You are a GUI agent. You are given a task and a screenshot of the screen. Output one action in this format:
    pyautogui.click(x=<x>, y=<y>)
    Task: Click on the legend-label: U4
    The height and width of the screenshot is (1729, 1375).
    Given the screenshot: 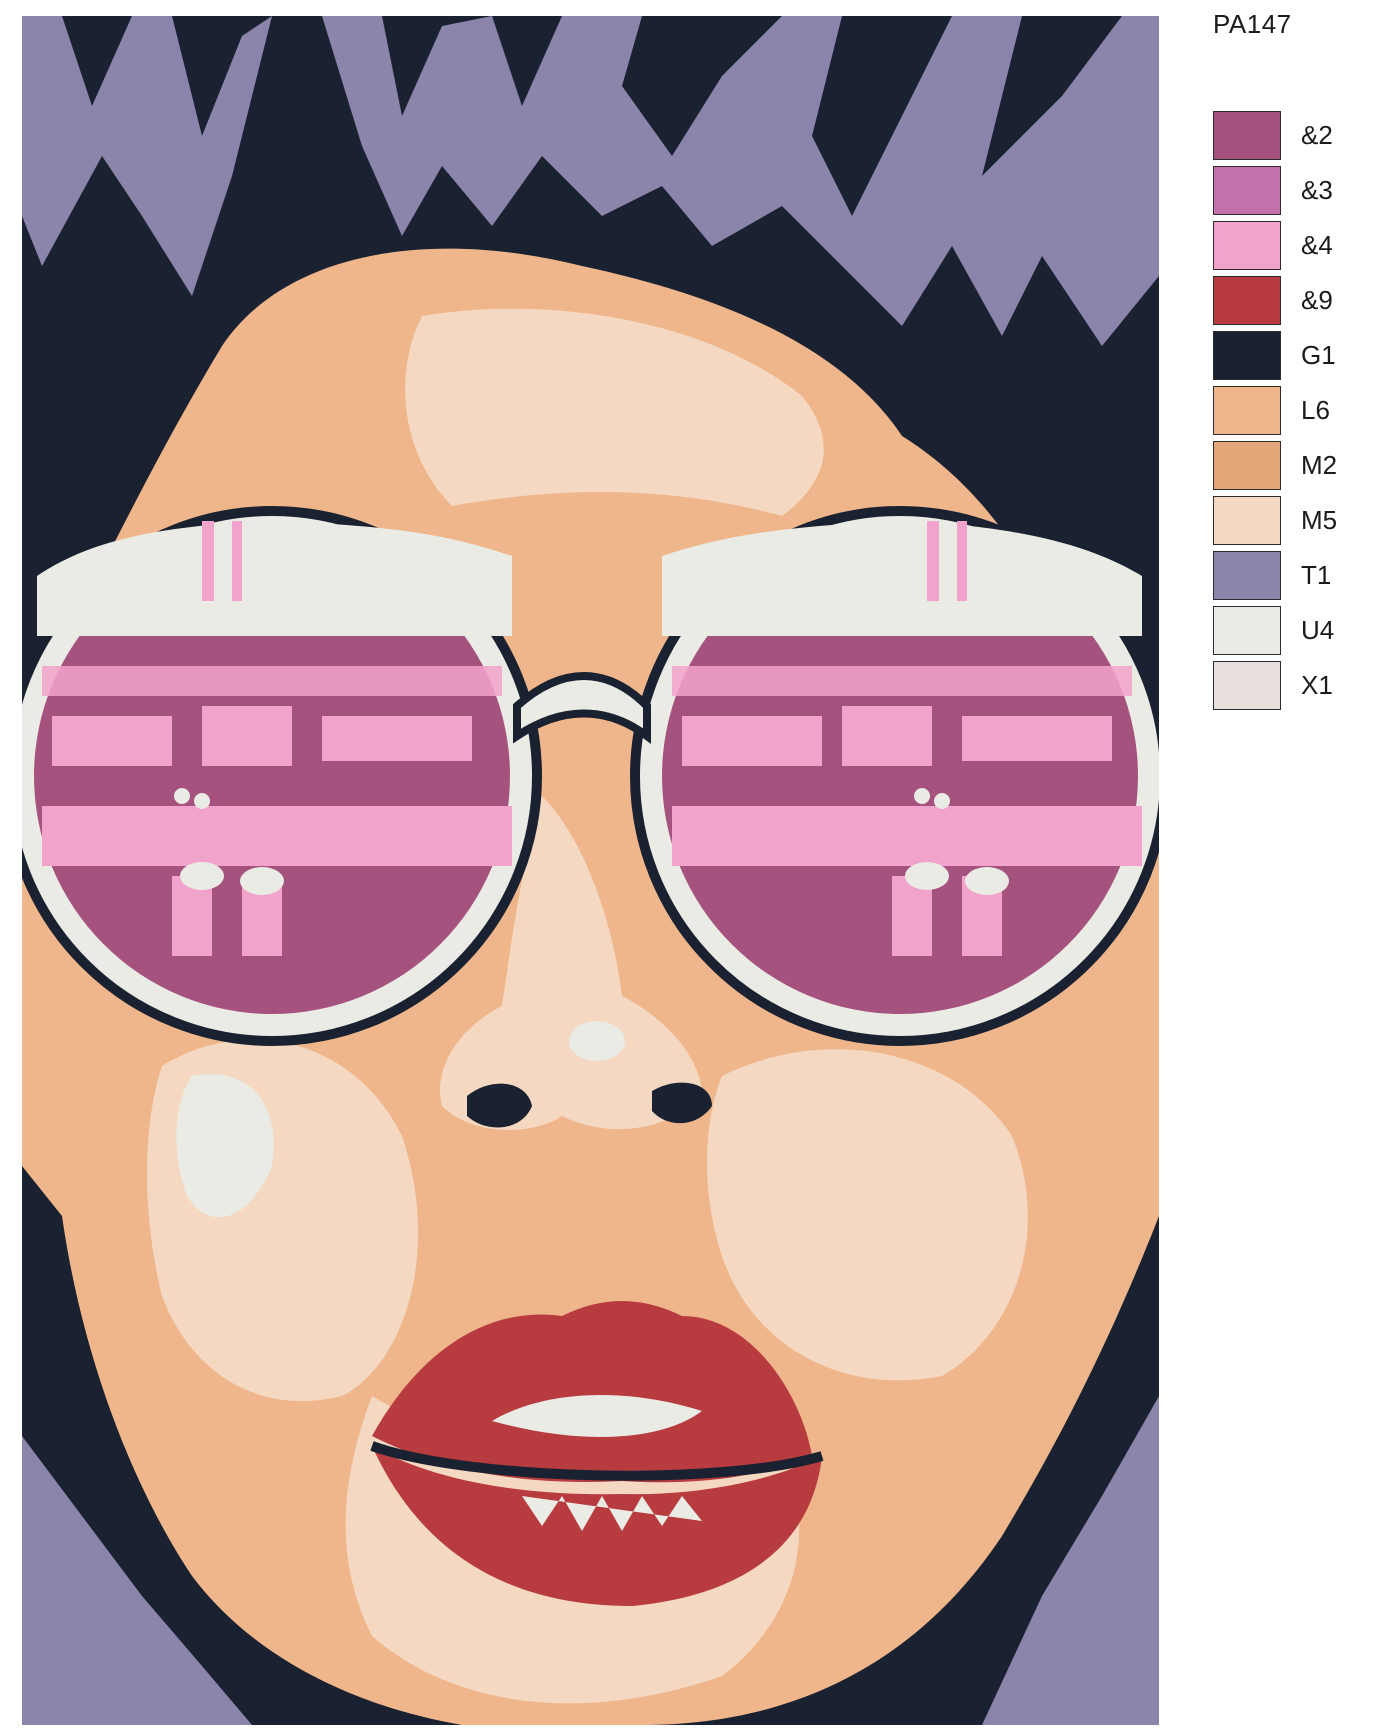 What is the action you would take?
    pyautogui.click(x=1318, y=630)
    